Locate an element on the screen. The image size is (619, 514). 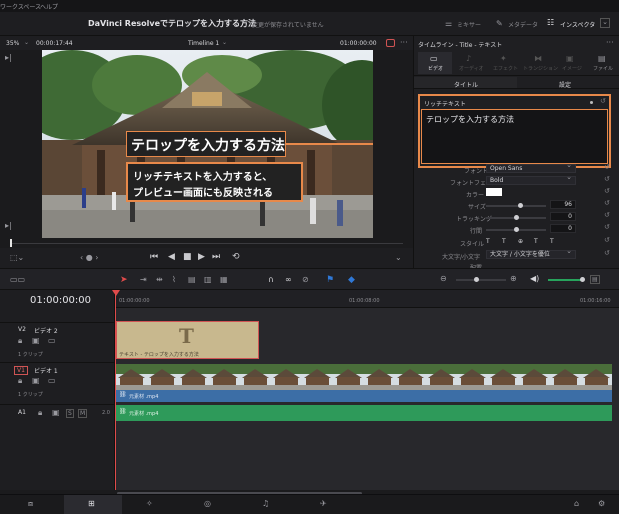
track-header-v2: V2 ビデオ 2 🔒︎ ▣ ▭ 1 クリップ is located at coordinates (57, 342).